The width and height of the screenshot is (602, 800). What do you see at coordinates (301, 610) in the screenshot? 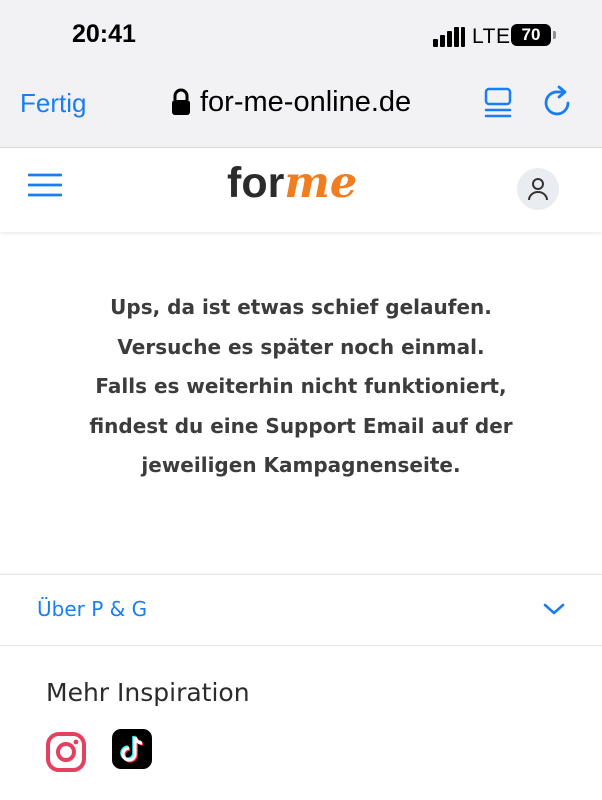
I see `about-pg-accordion: Über P & G` at bounding box center [301, 610].